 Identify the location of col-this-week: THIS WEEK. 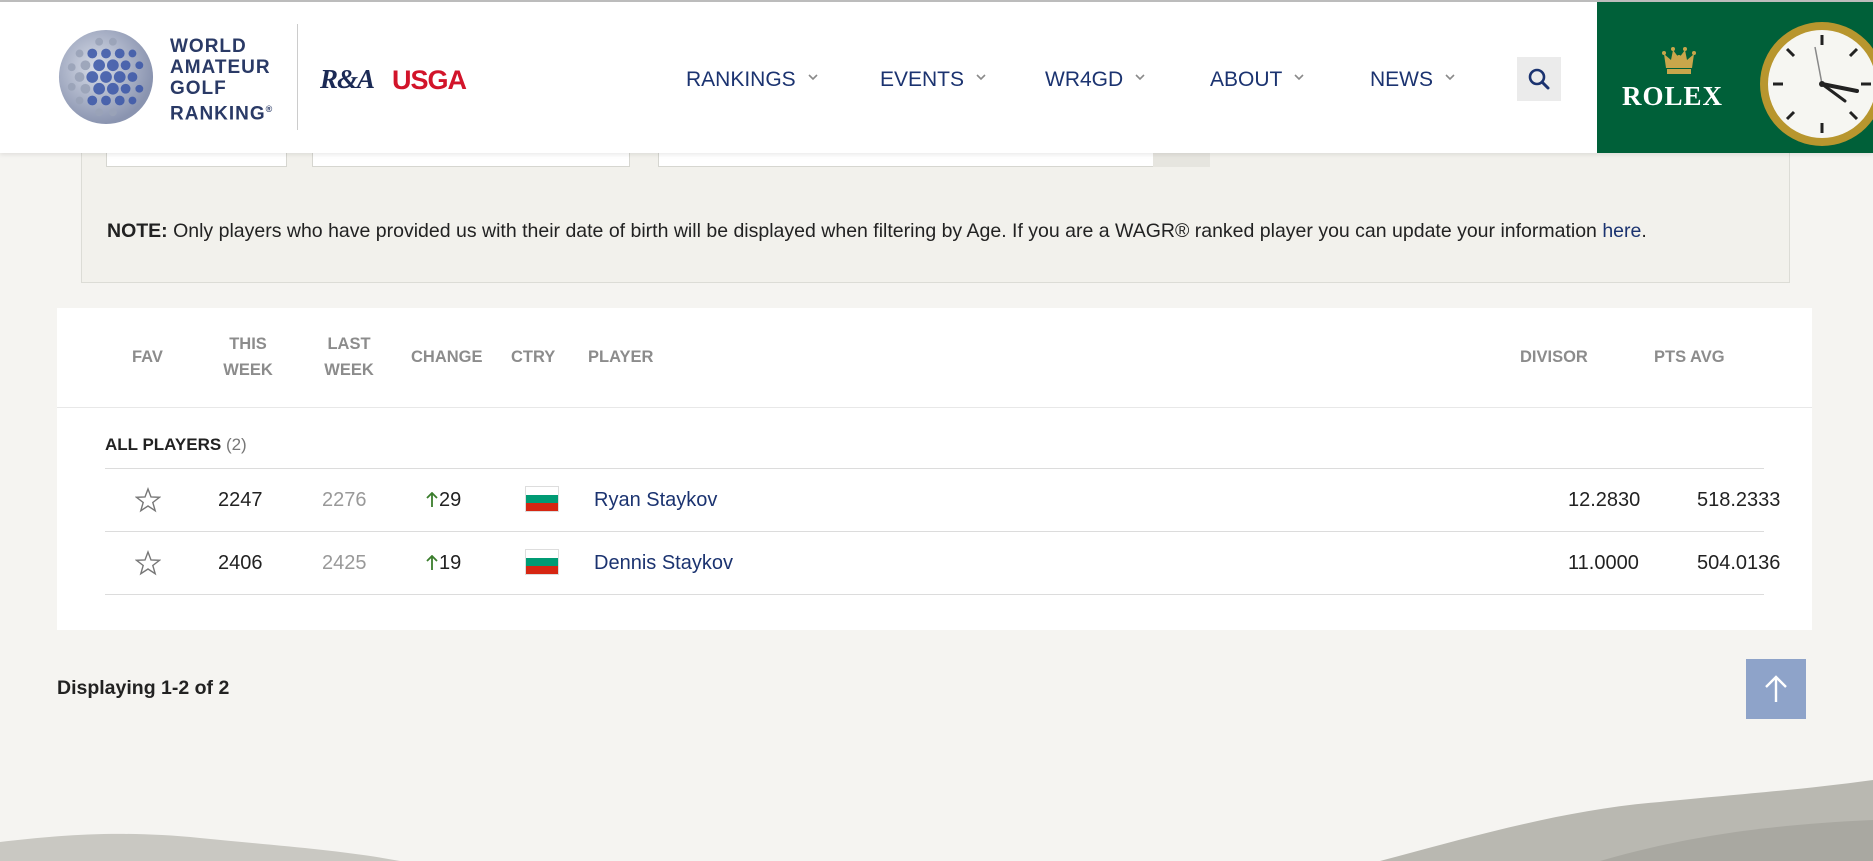
(248, 357).